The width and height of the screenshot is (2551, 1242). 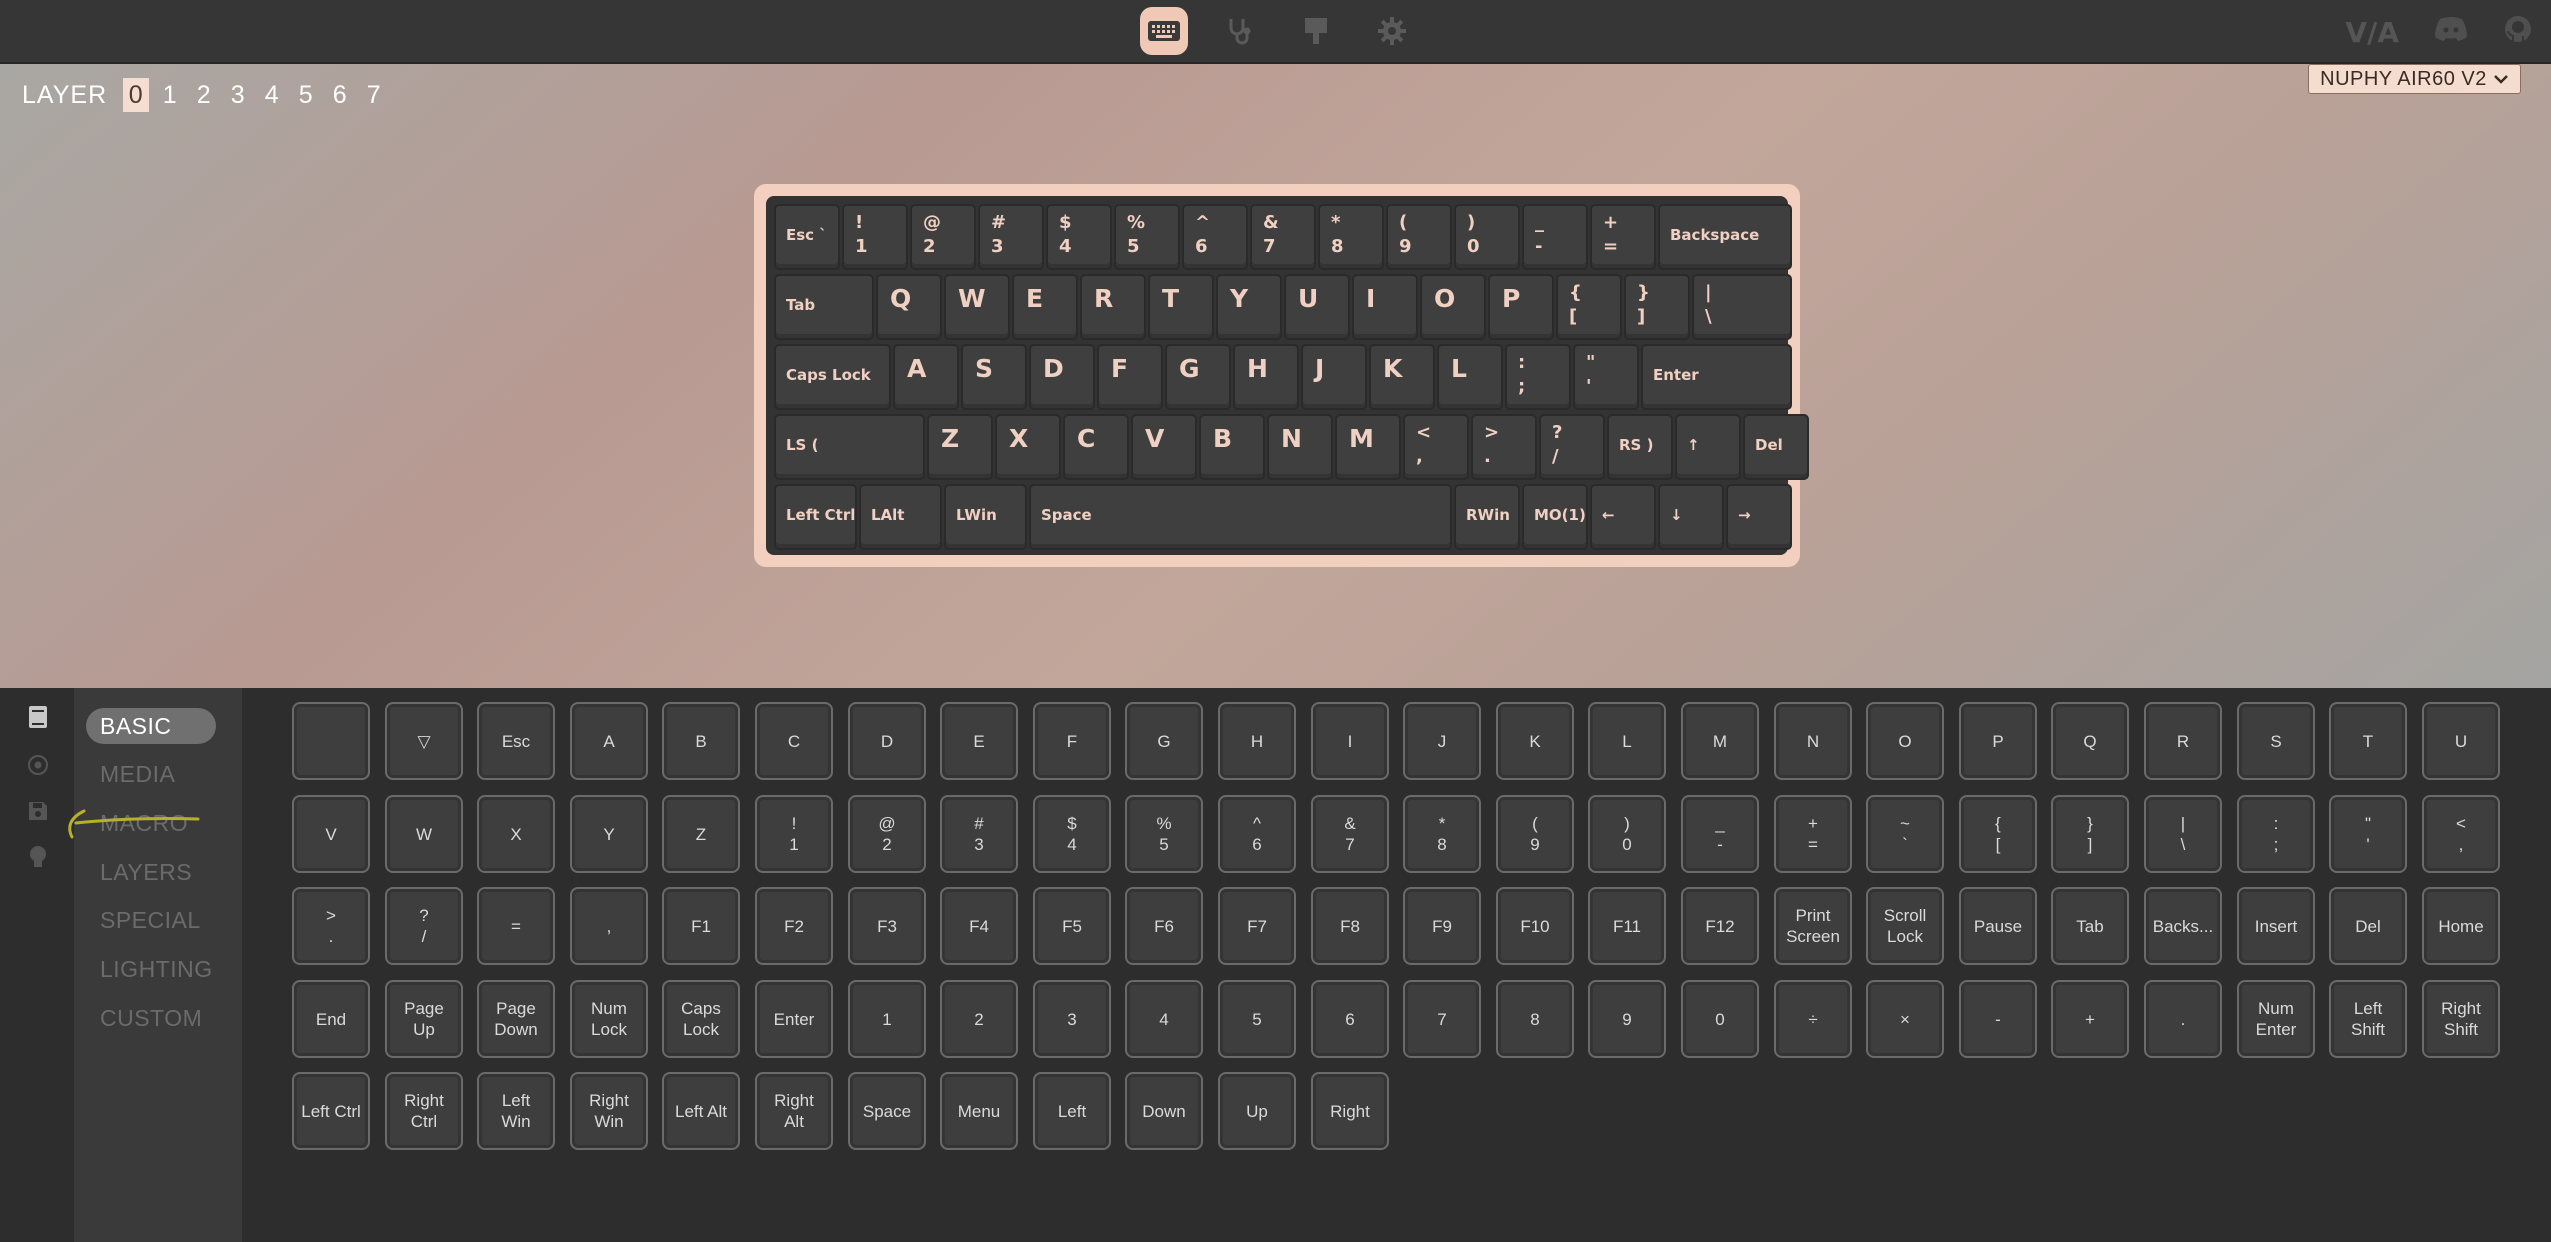 What do you see at coordinates (1402, 377) in the screenshot?
I see `keymap-key: K` at bounding box center [1402, 377].